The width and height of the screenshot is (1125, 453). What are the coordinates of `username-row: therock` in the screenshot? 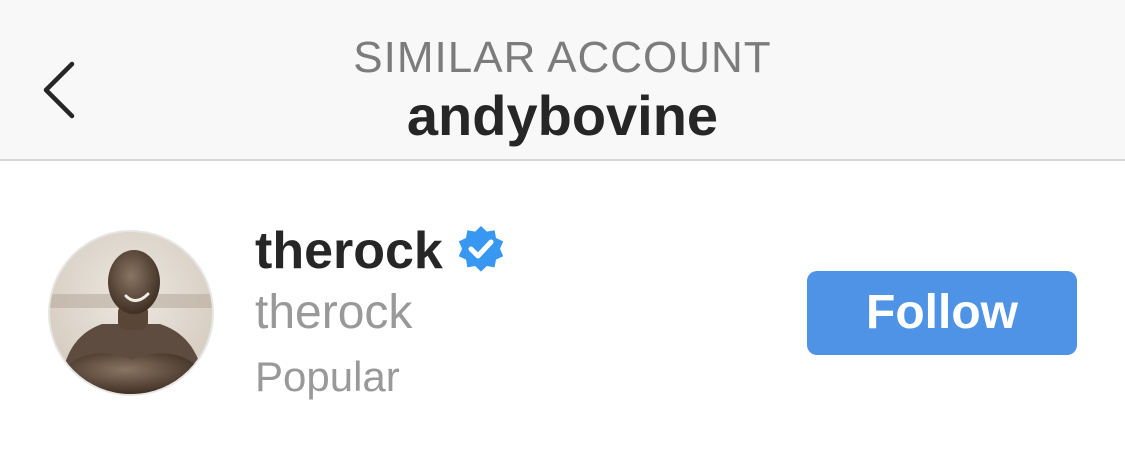 It's located at (381, 251).